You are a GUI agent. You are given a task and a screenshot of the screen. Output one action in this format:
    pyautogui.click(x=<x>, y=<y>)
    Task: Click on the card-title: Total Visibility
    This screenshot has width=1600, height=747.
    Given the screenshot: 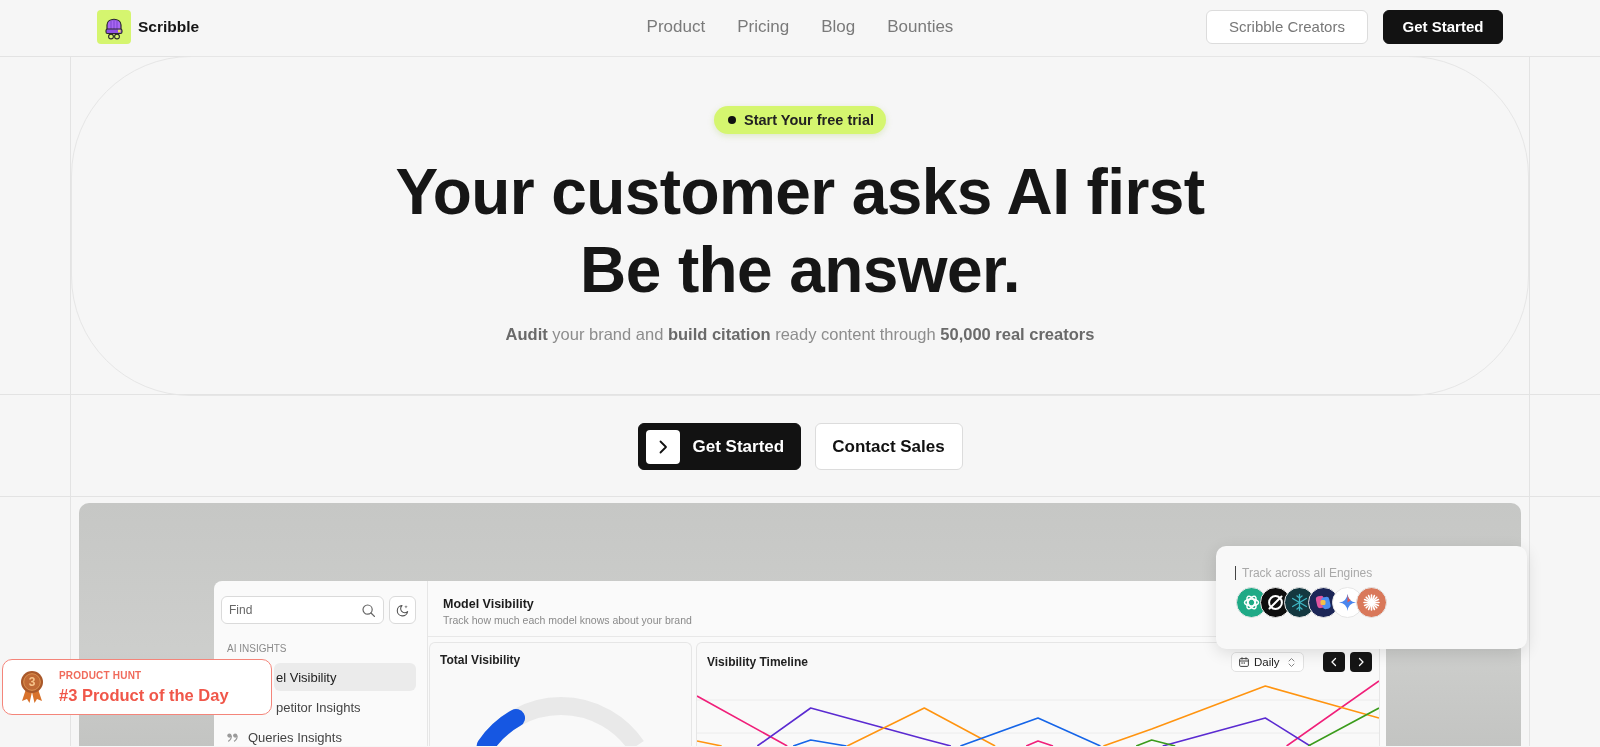 What is the action you would take?
    pyautogui.click(x=480, y=660)
    